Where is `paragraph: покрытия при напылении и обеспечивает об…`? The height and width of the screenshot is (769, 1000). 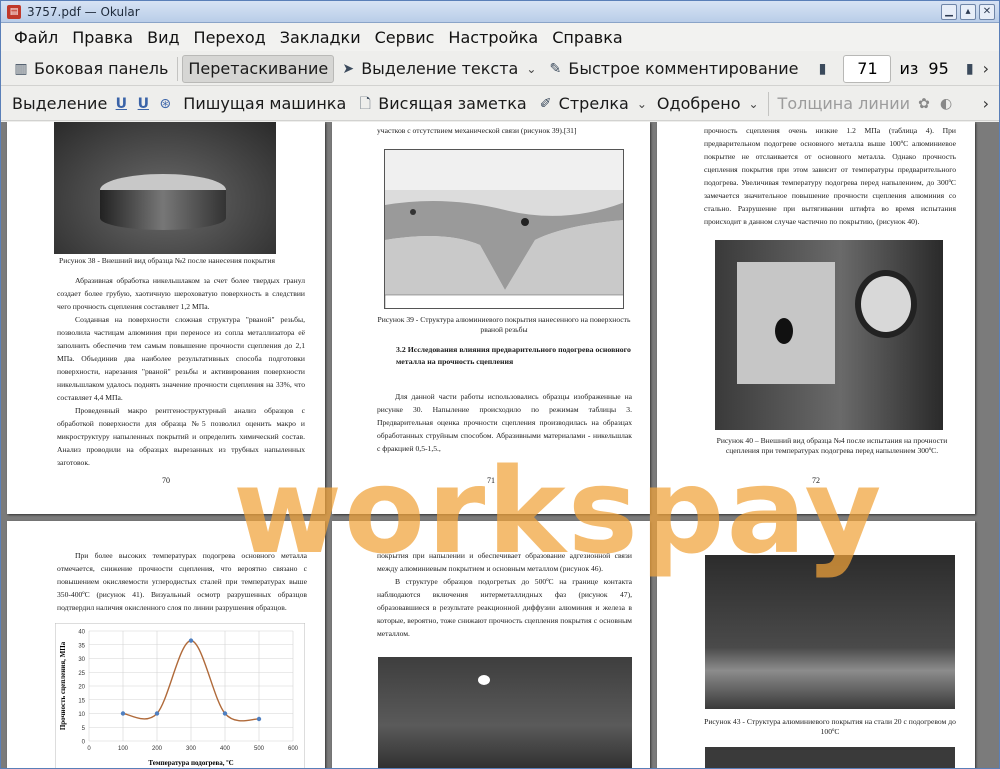 paragraph: покрытия при напылении и обеспечивает об… is located at coordinates (504, 562).